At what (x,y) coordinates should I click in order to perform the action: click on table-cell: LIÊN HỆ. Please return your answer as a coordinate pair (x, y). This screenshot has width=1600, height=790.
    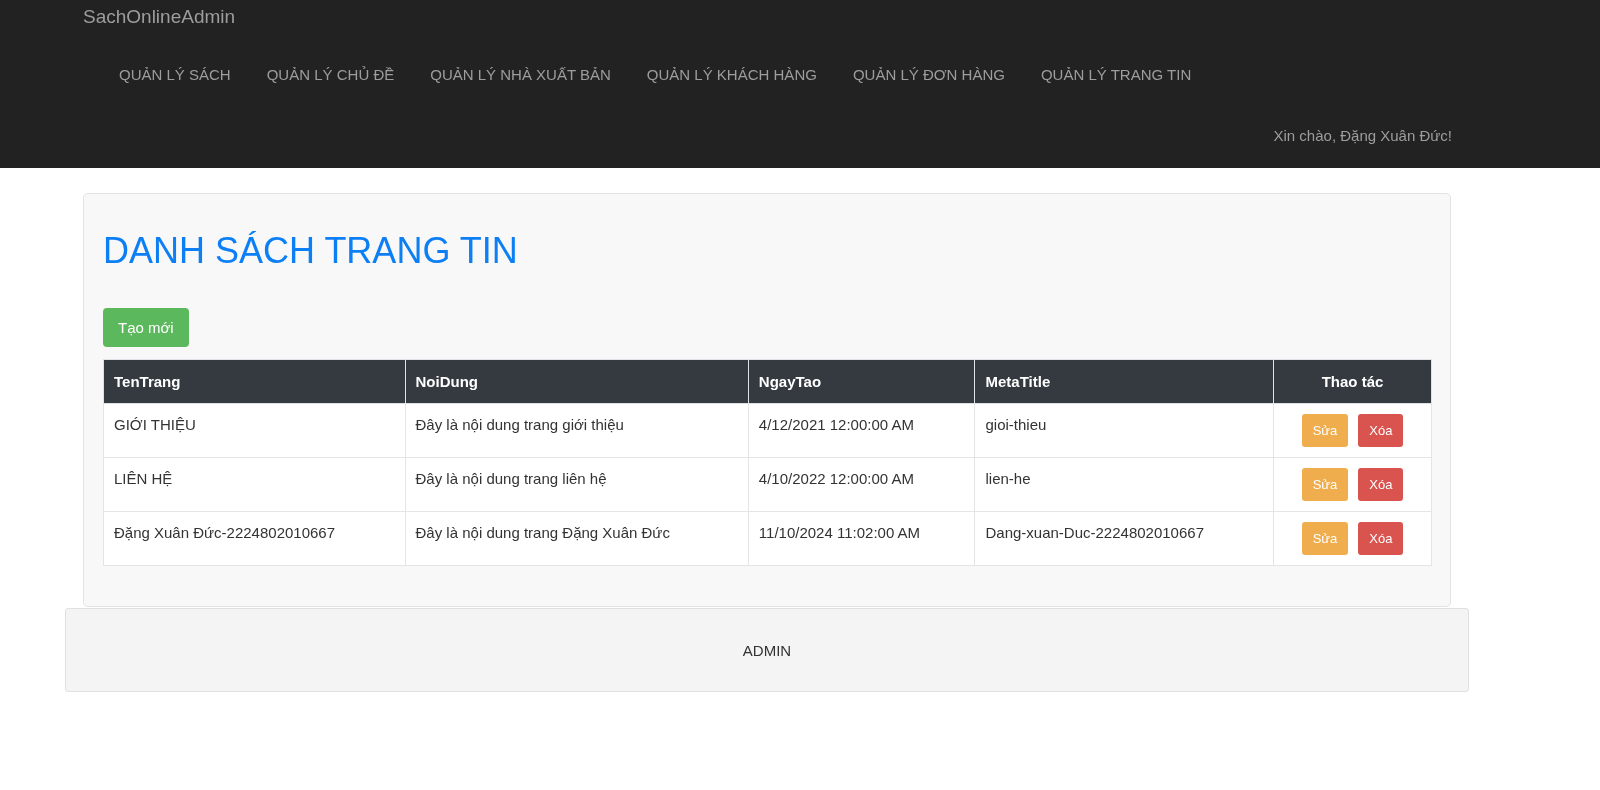
    Looking at the image, I should click on (254, 484).